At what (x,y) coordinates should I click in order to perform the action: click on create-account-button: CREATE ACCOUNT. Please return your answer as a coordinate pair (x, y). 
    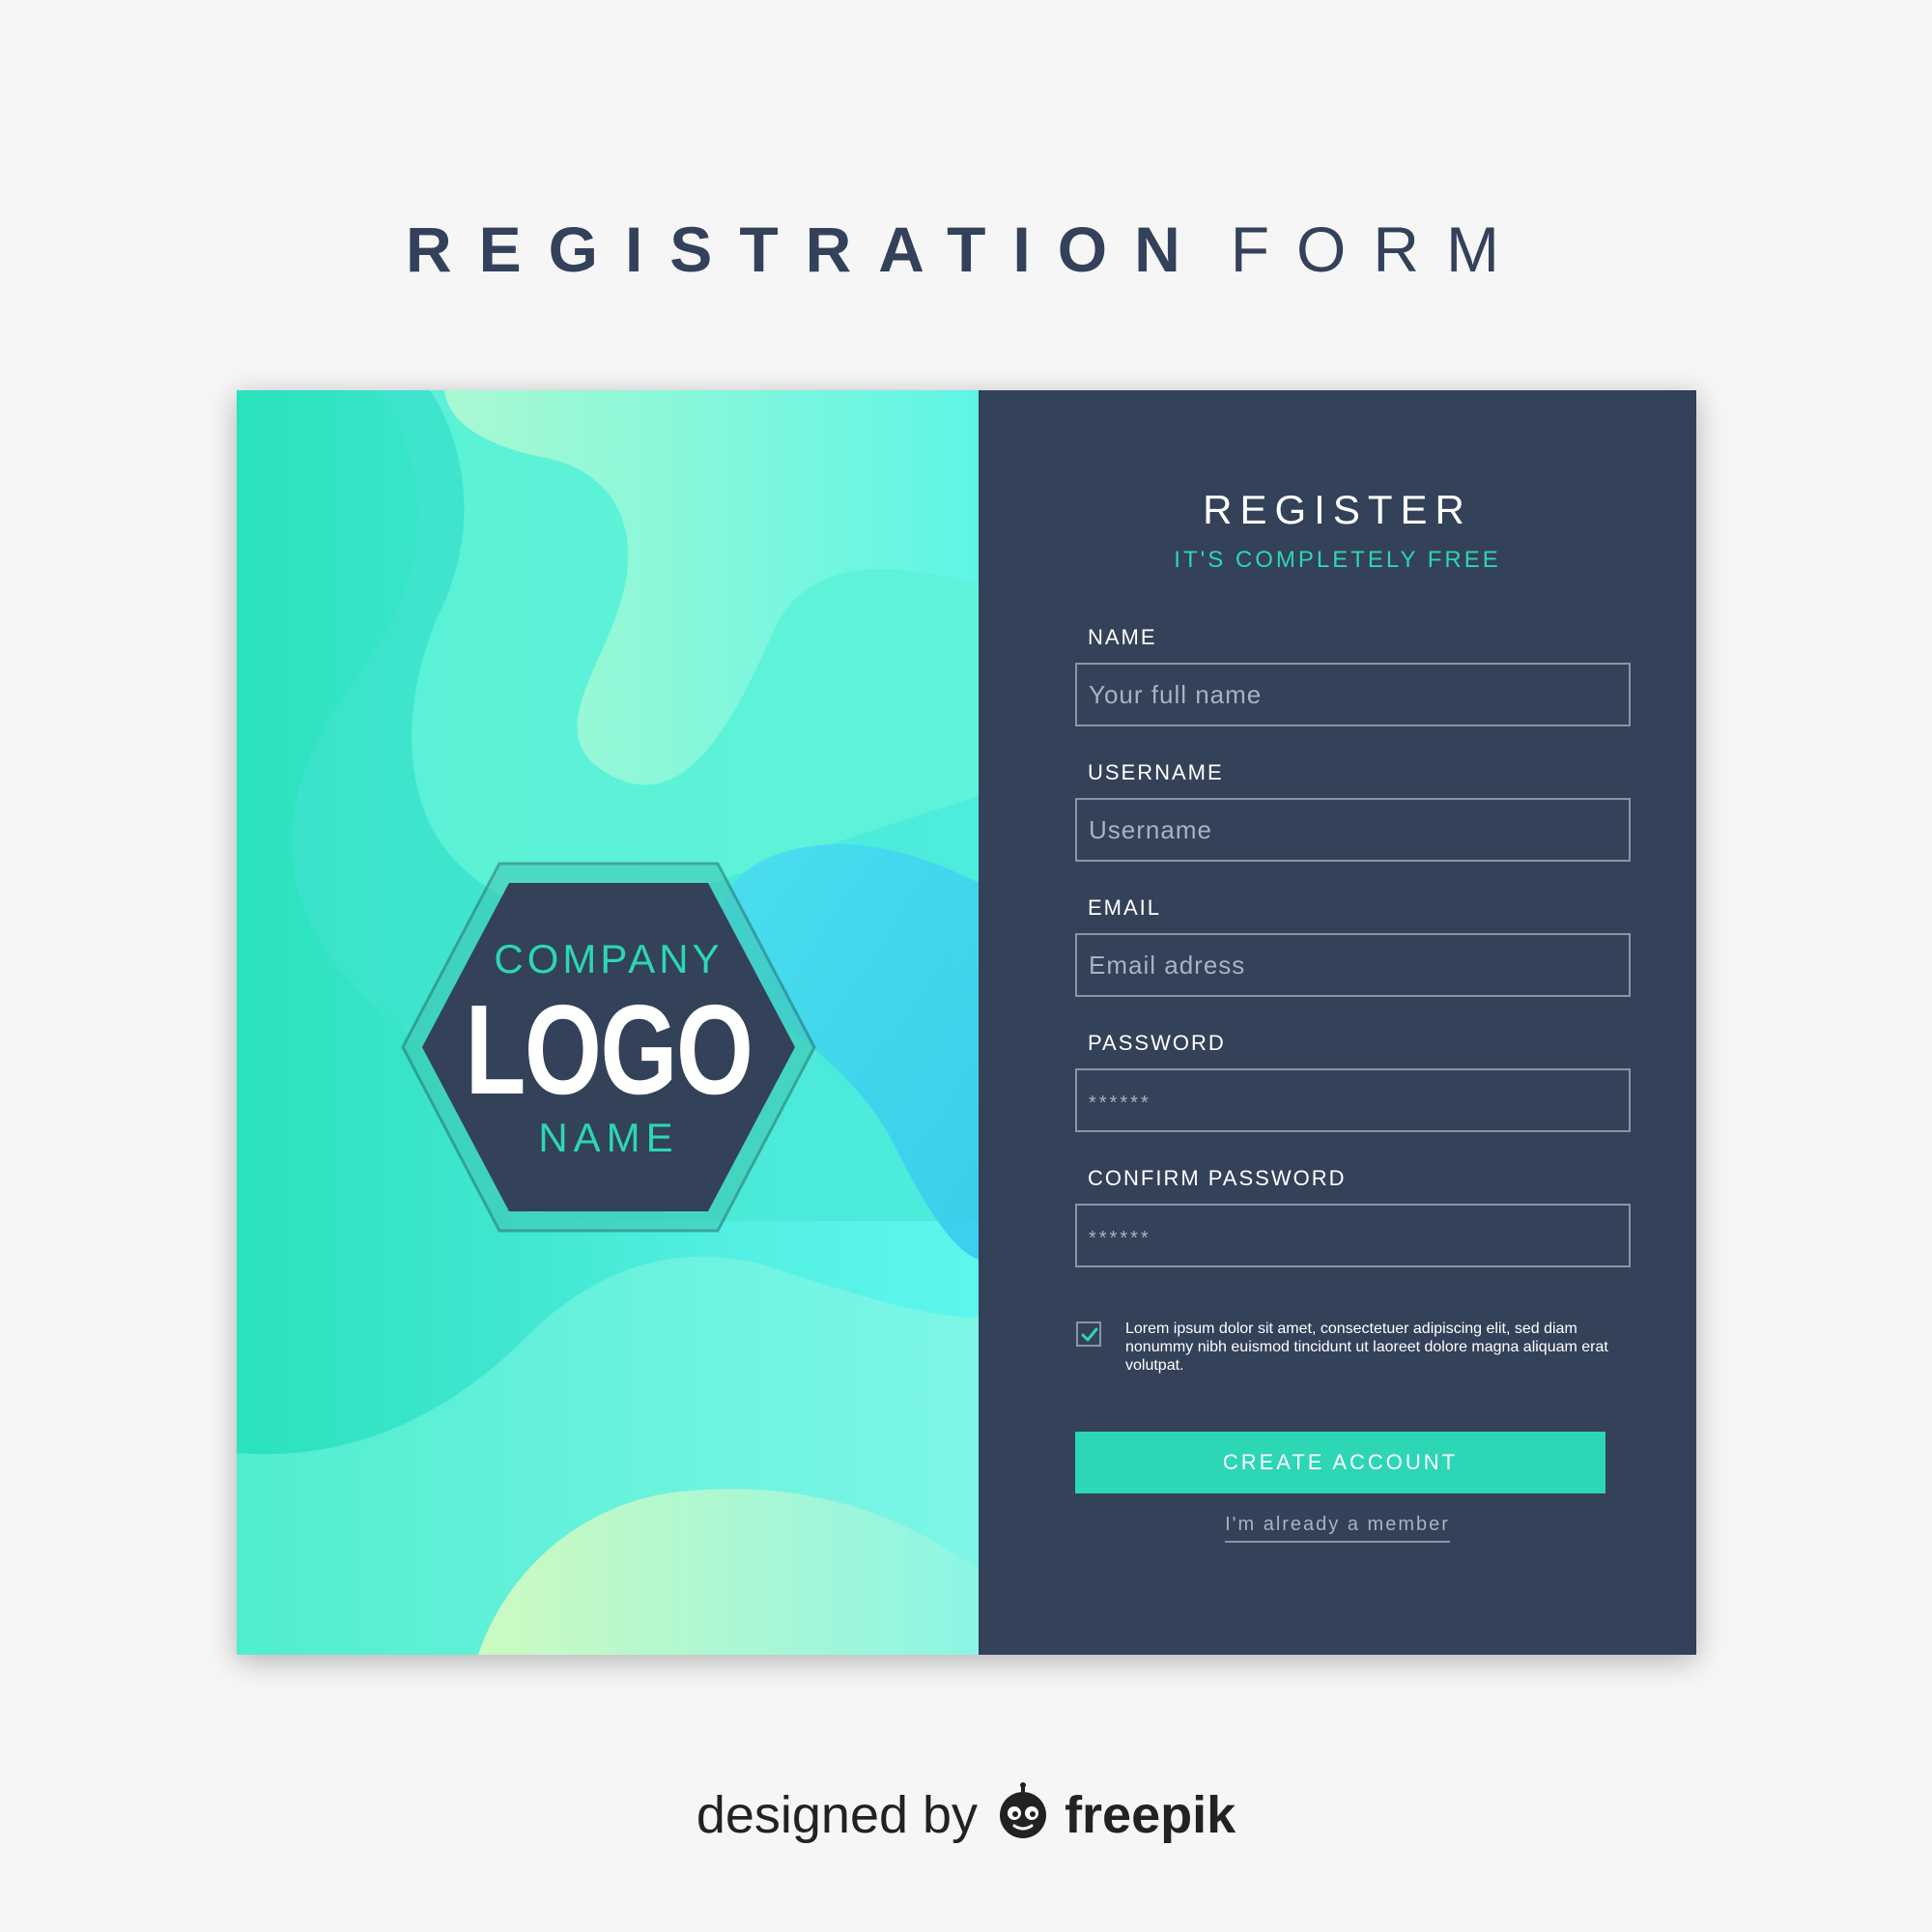
    Looking at the image, I should click on (1340, 1462).